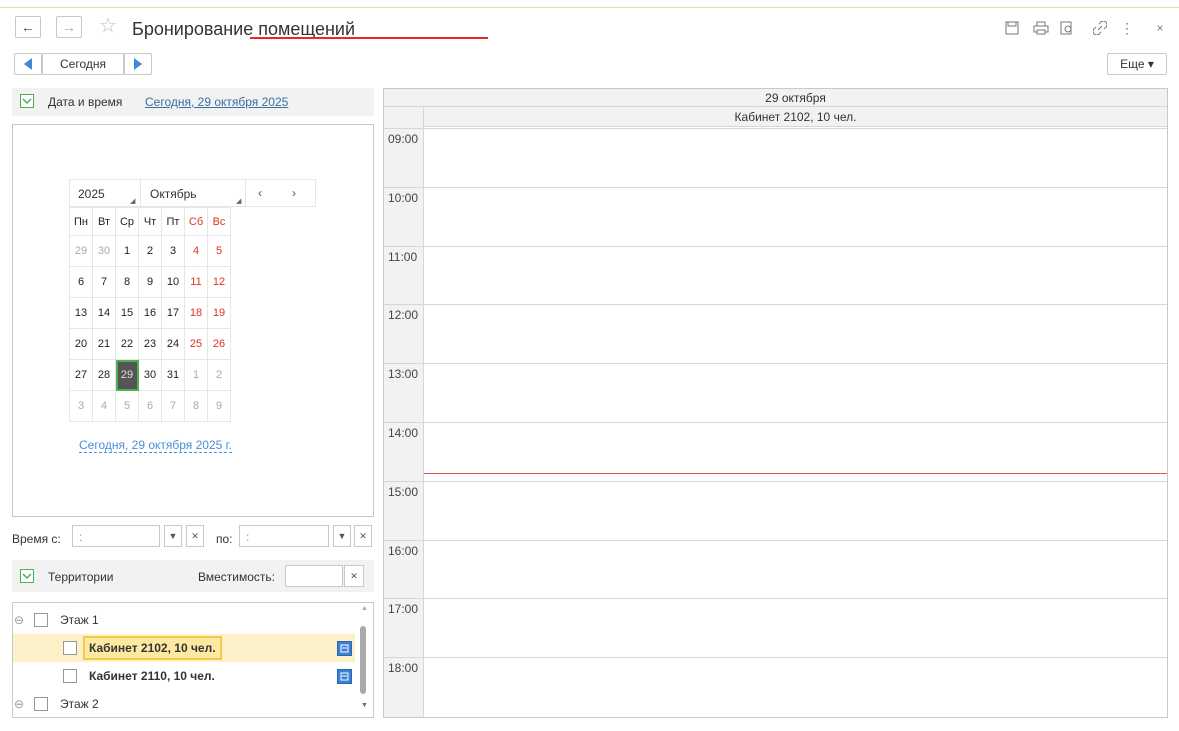 Image resolution: width=1179 pixels, height=731 pixels. I want to click on time-to-dropdown: ▼, so click(342, 536).